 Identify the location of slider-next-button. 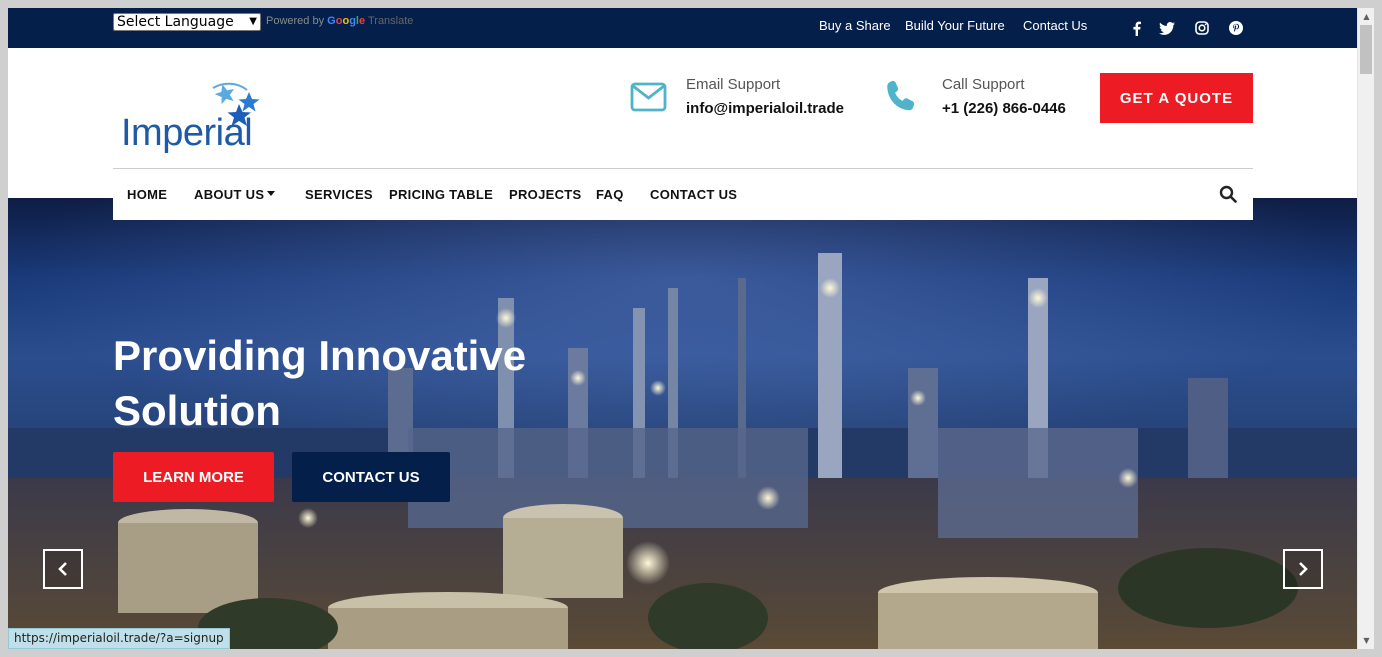
(1303, 569).